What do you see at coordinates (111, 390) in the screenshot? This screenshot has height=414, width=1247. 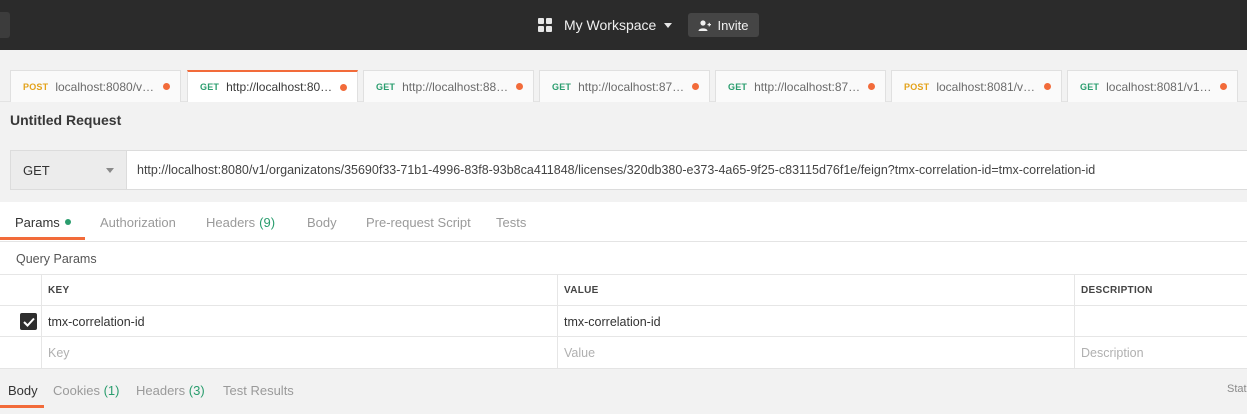 I see `response-cookies-count: (1)` at bounding box center [111, 390].